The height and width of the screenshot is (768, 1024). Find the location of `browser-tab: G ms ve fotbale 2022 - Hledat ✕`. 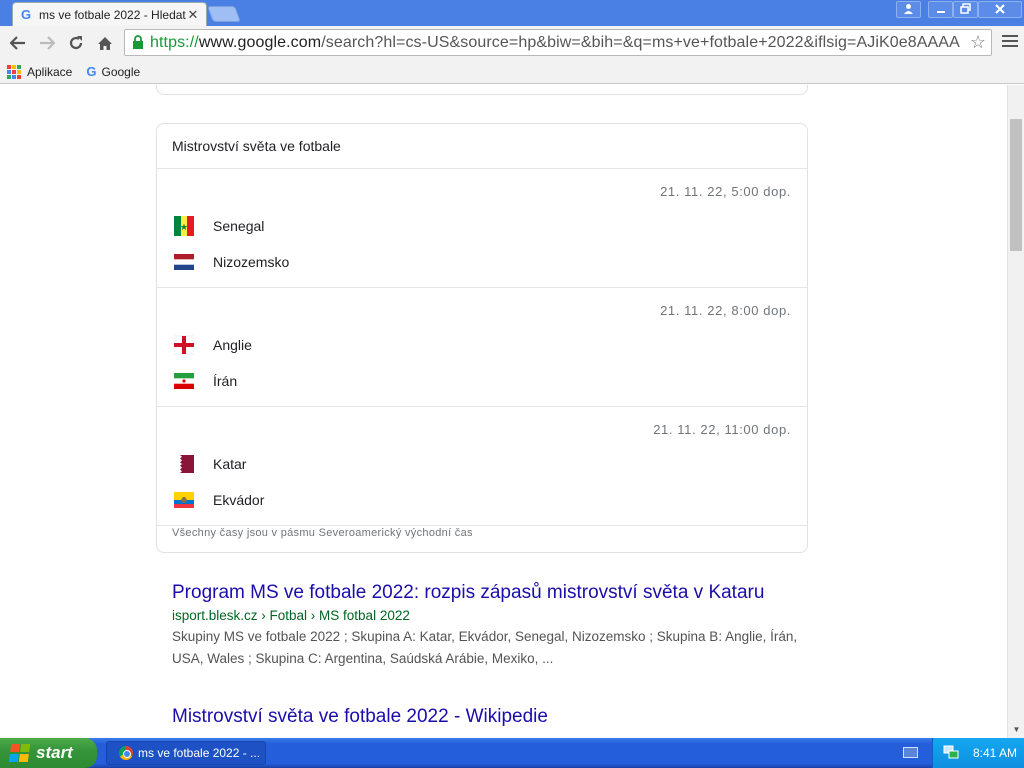

browser-tab: G ms ve fotbale 2022 - Hledat ✕ is located at coordinates (109, 14).